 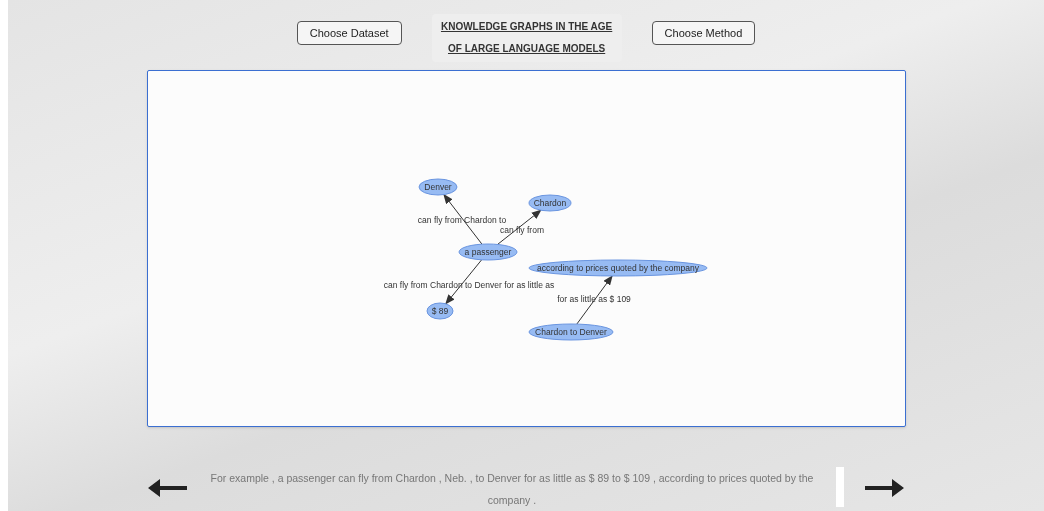 What do you see at coordinates (526, 38) in the screenshot?
I see `title-text: KNOWLEDGE GRAPHS IN THE AGE OF LARGE LANGUAGE MODELS` at bounding box center [526, 38].